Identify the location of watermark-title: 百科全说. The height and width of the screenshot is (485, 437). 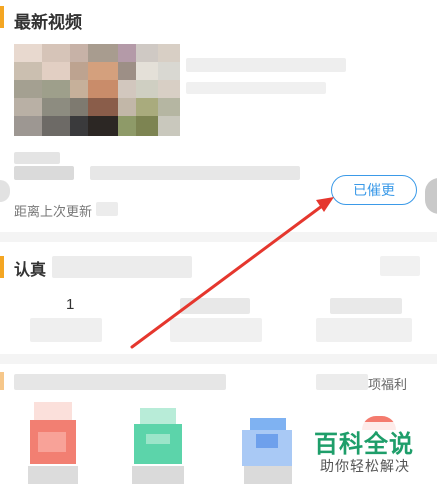
(364, 444).